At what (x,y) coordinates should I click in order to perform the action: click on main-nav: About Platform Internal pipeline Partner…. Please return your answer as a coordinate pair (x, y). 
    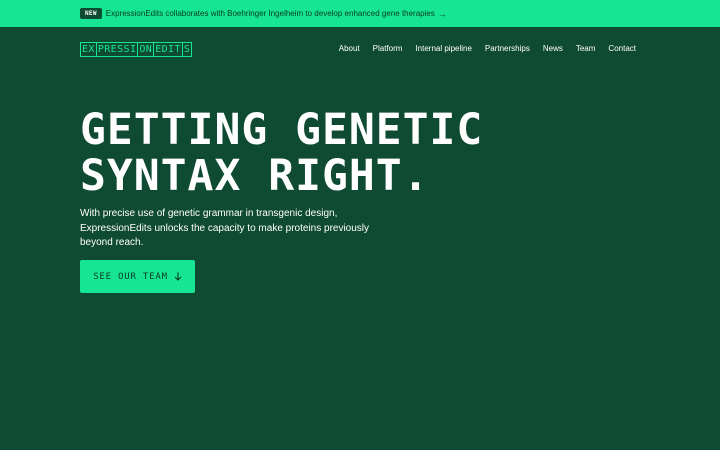
    Looking at the image, I should click on (487, 48).